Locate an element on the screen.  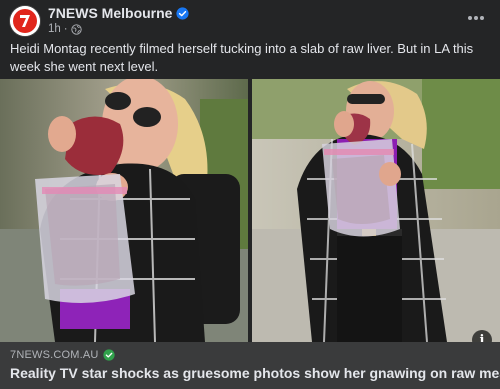
page-name: 7NEWS Melbourne is located at coordinates (110, 13).